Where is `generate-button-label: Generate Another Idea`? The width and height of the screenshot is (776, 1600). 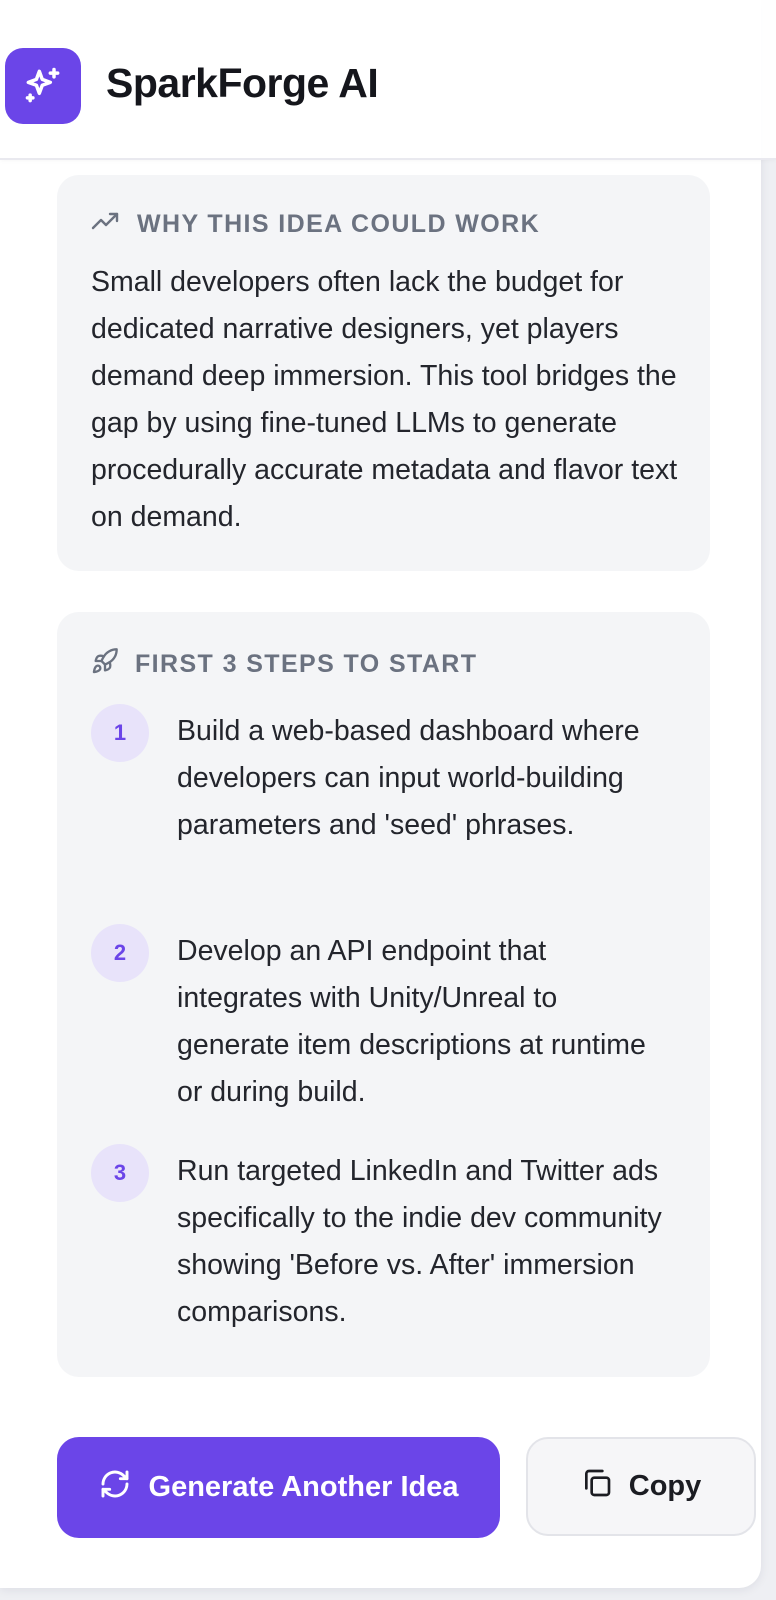 generate-button-label: Generate Another Idea is located at coordinates (303, 1487).